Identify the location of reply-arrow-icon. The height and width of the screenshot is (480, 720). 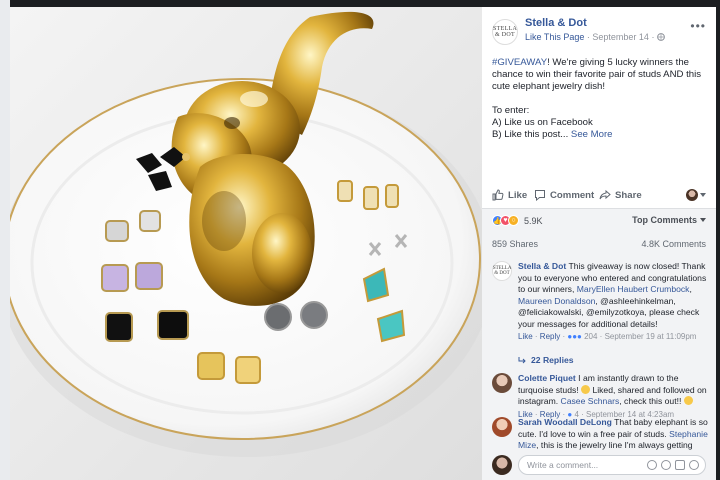
(522, 359).